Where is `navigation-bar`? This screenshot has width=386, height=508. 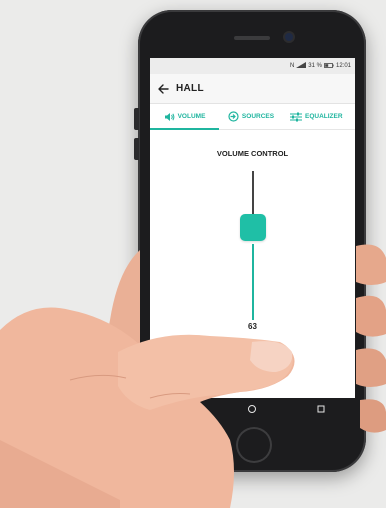 navigation-bar is located at coordinates (252, 409).